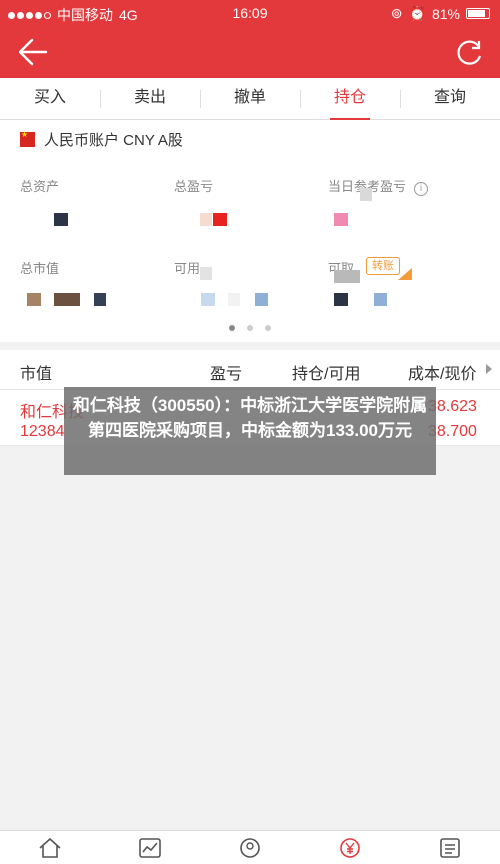 This screenshot has width=500, height=864. Describe the element at coordinates (341, 219) in the screenshot. I see `today-pnl-value-masked` at that location.